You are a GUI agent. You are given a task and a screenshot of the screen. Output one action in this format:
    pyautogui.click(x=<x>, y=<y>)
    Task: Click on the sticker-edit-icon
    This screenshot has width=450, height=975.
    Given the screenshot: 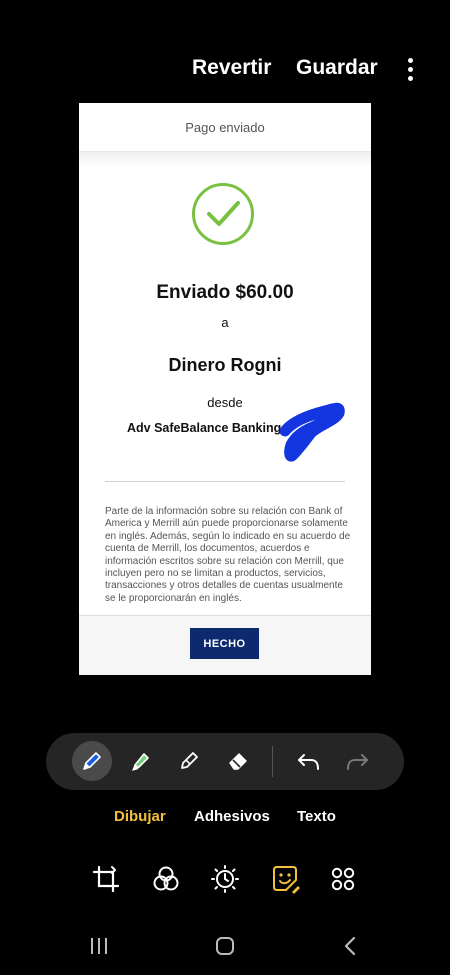 What is the action you would take?
    pyautogui.click(x=285, y=879)
    